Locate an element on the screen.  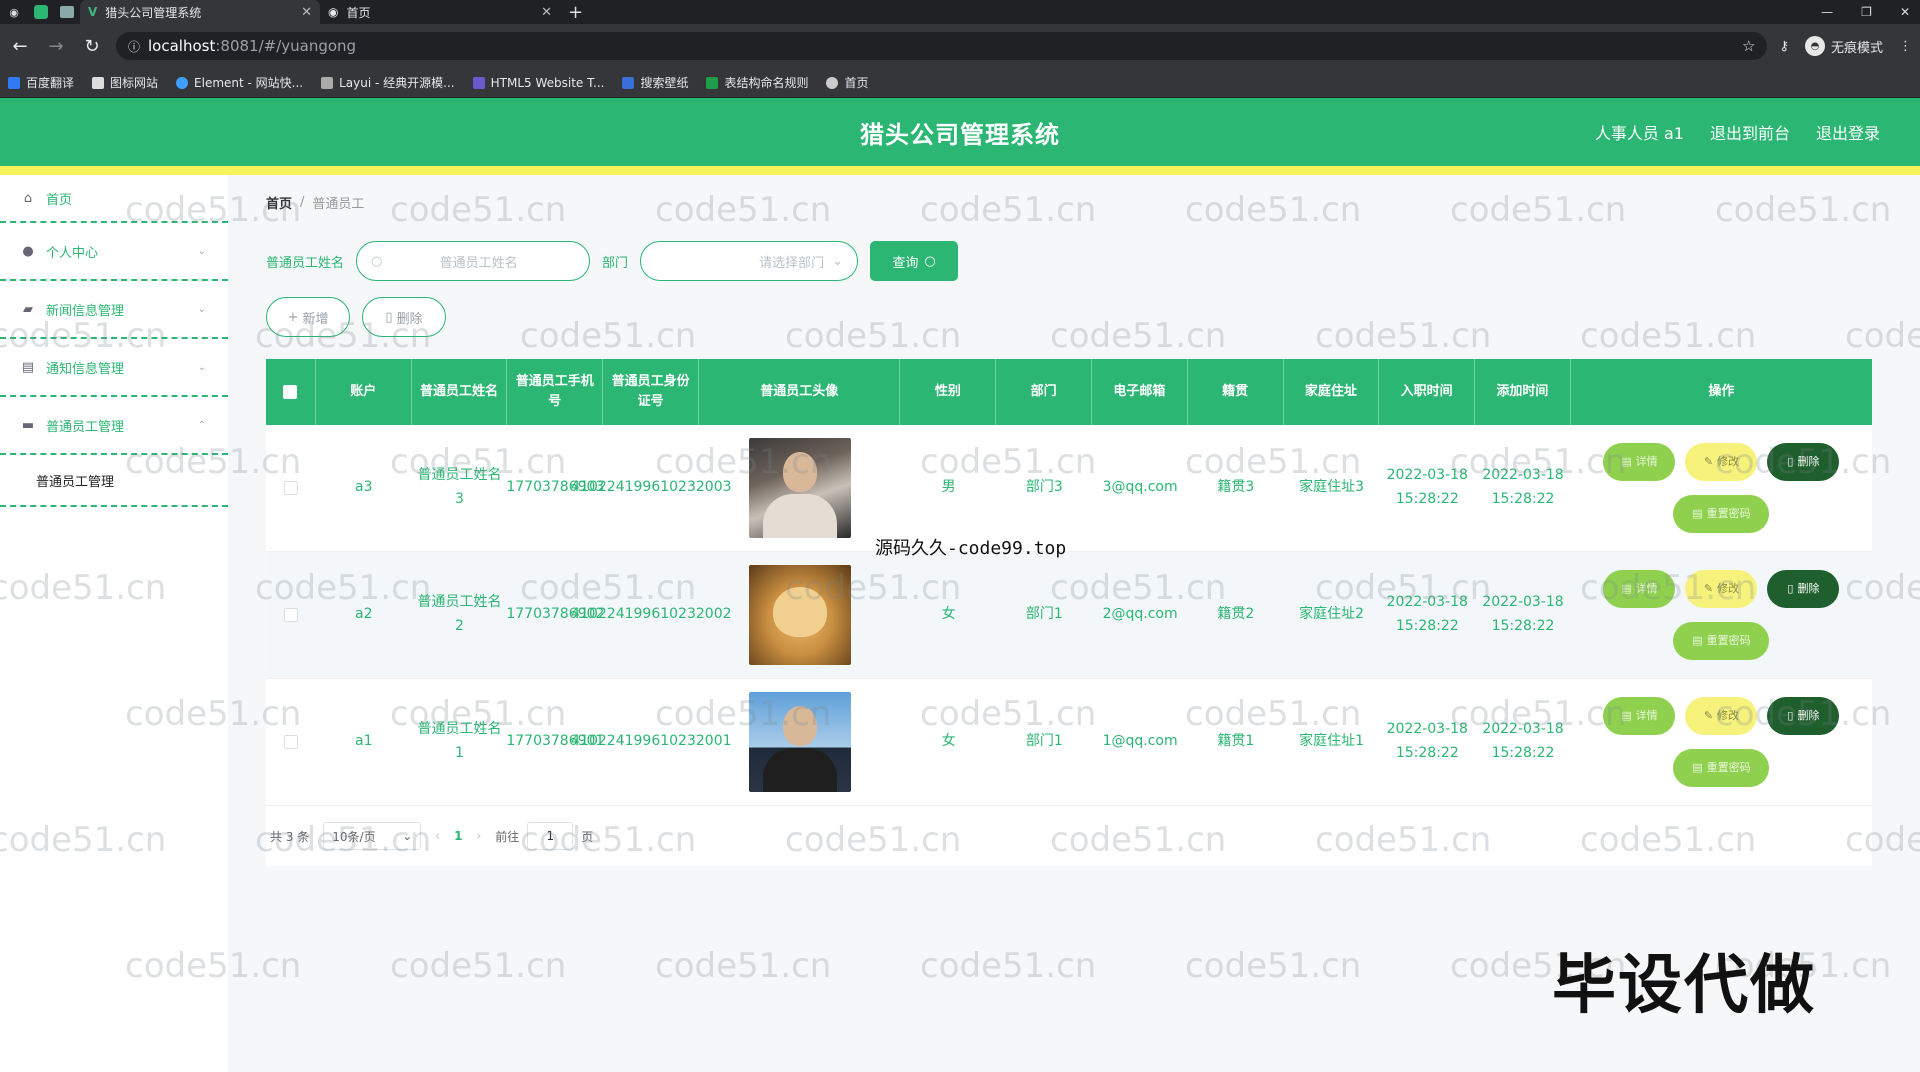
cell-dept: 部门3 is located at coordinates (1044, 487).